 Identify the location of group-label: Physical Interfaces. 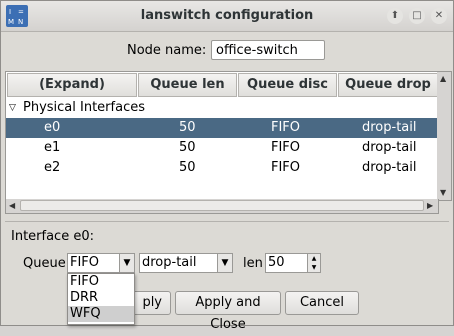
(84, 107).